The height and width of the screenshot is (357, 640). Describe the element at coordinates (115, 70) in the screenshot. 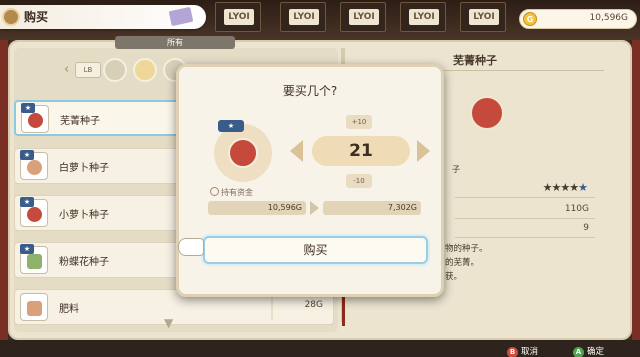

I see `tab-tools` at that location.